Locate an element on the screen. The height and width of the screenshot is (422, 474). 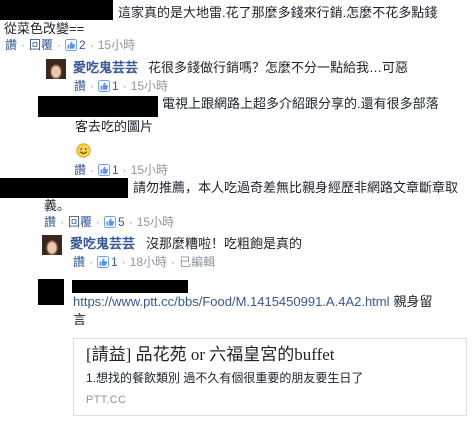
comment-actions: 讚 · 回覆 · 2 · 15小時 is located at coordinates (70, 45).